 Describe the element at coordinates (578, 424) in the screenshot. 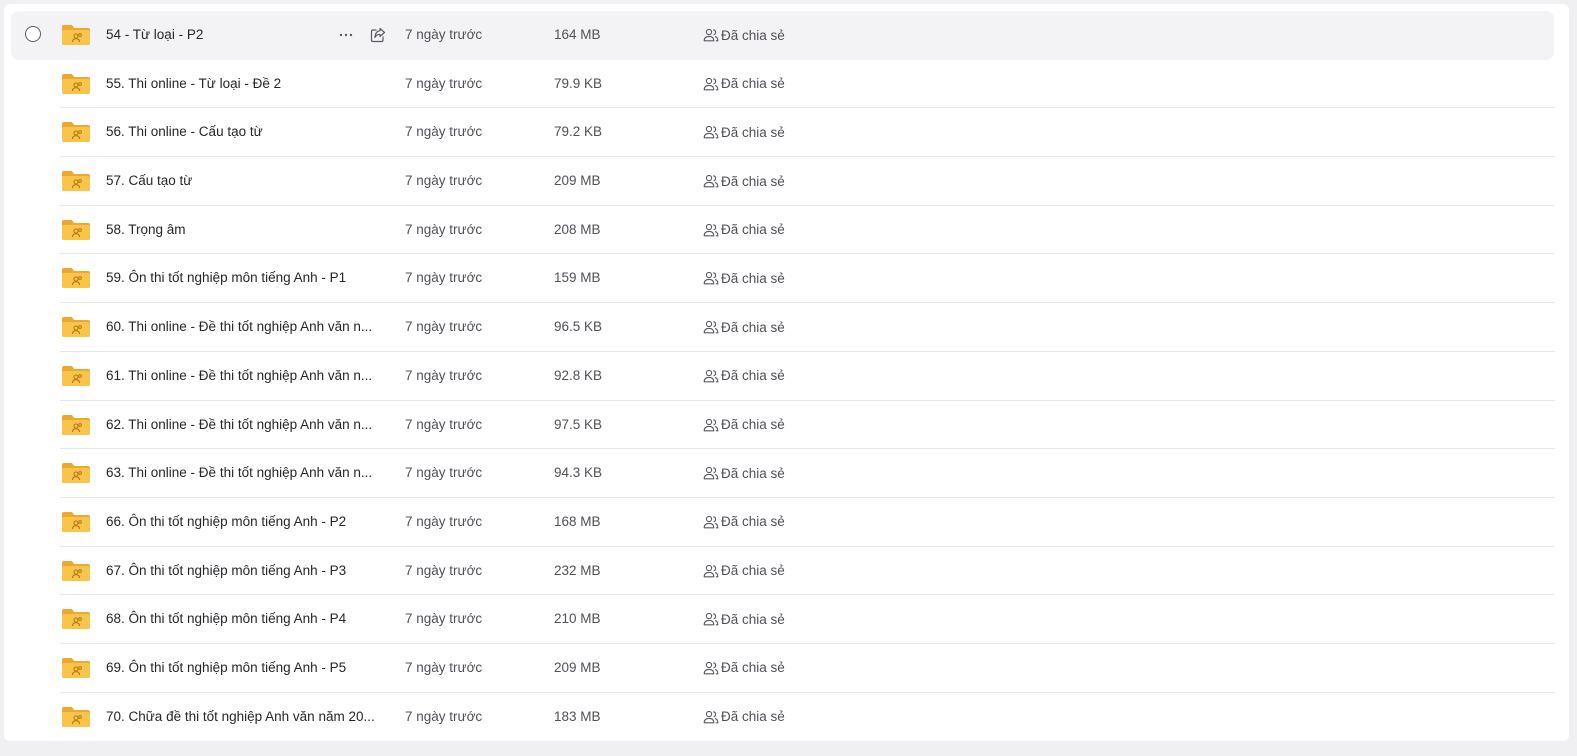

I see `file-size: 97.5 KB` at that location.